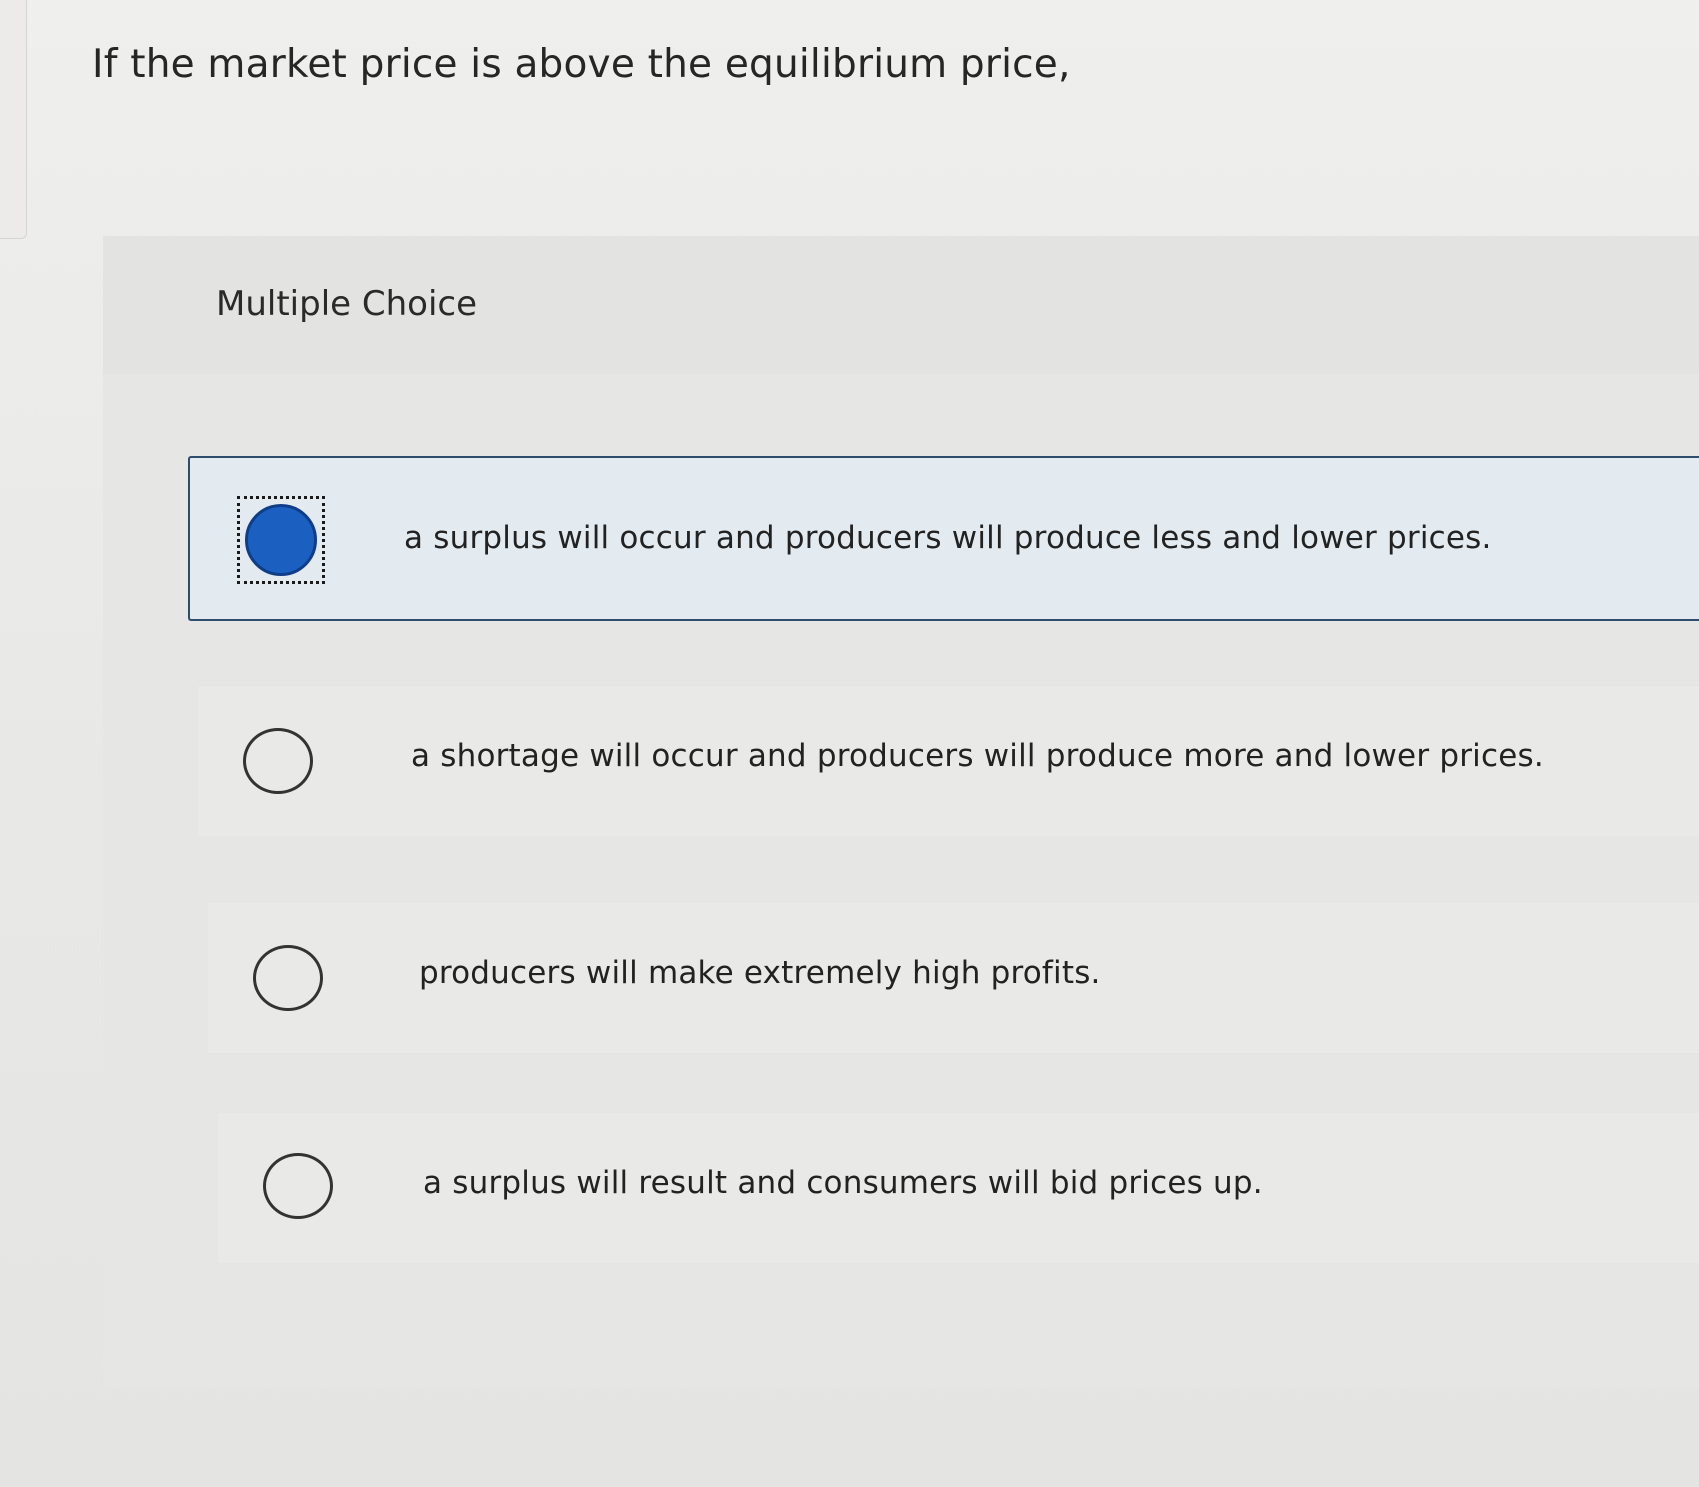 The width and height of the screenshot is (1699, 1487). What do you see at coordinates (347, 304) in the screenshot?
I see `multiple-choice-label: Multiple Choice` at bounding box center [347, 304].